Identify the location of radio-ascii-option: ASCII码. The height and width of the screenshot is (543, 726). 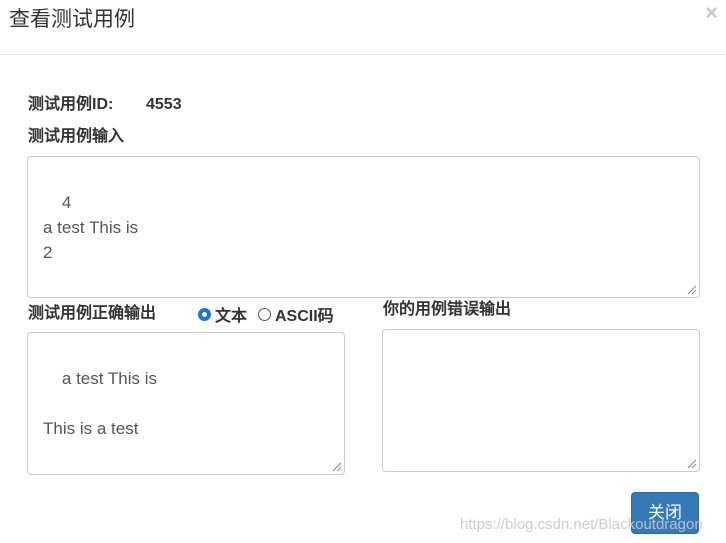
(296, 314).